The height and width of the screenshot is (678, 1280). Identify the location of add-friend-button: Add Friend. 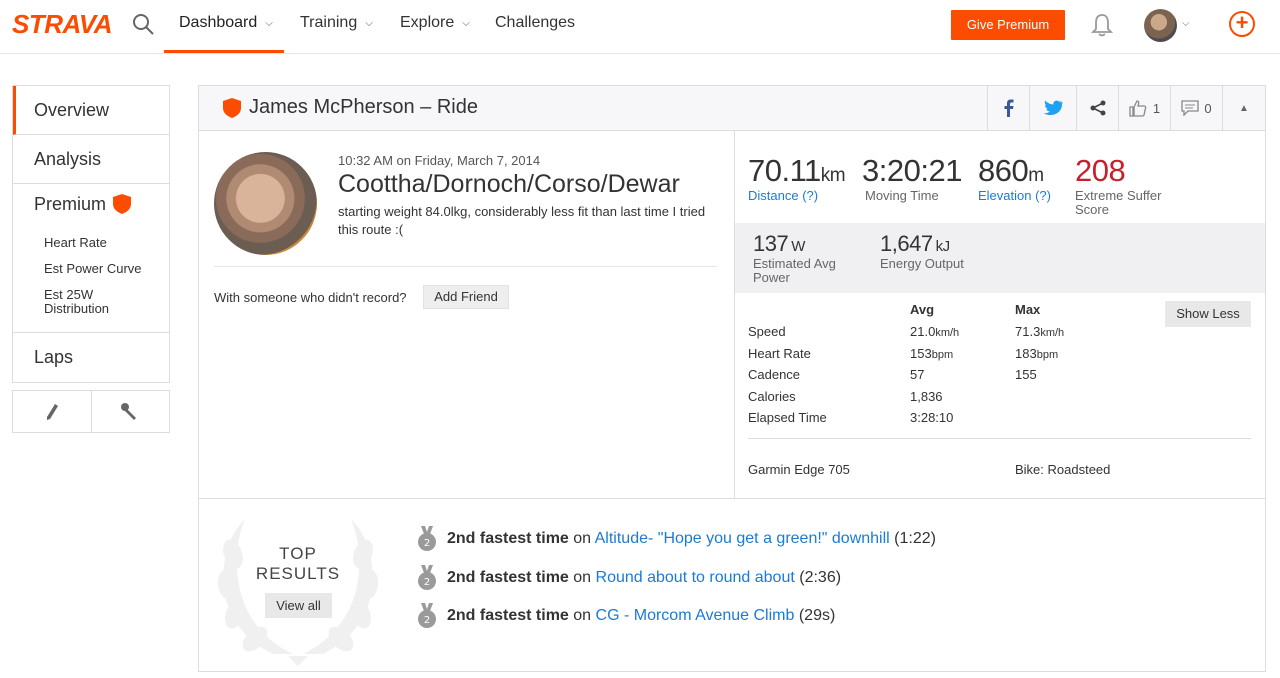
(466, 297).